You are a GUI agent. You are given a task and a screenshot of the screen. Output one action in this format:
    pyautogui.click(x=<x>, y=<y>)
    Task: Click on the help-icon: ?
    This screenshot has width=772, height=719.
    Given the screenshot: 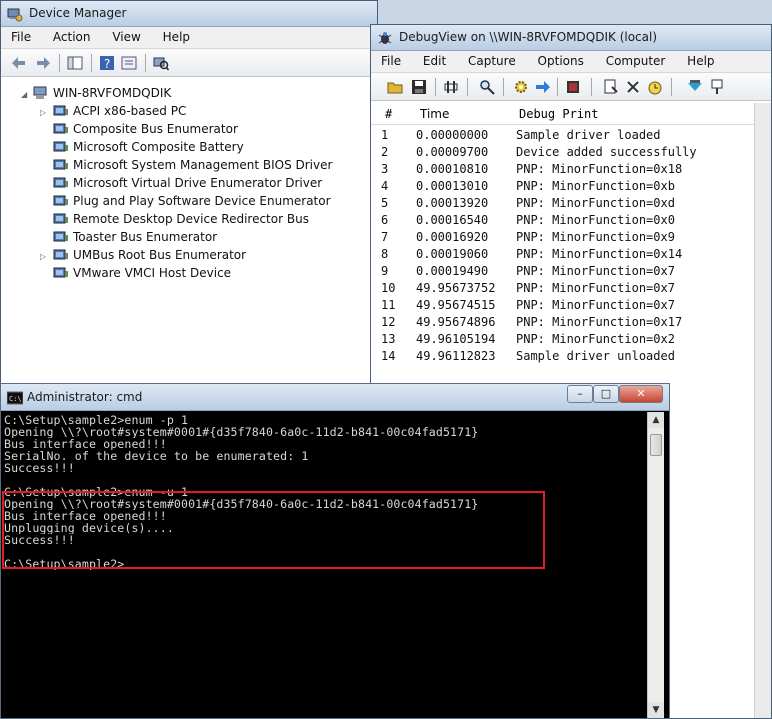 What is the action you would take?
    pyautogui.click(x=107, y=63)
    